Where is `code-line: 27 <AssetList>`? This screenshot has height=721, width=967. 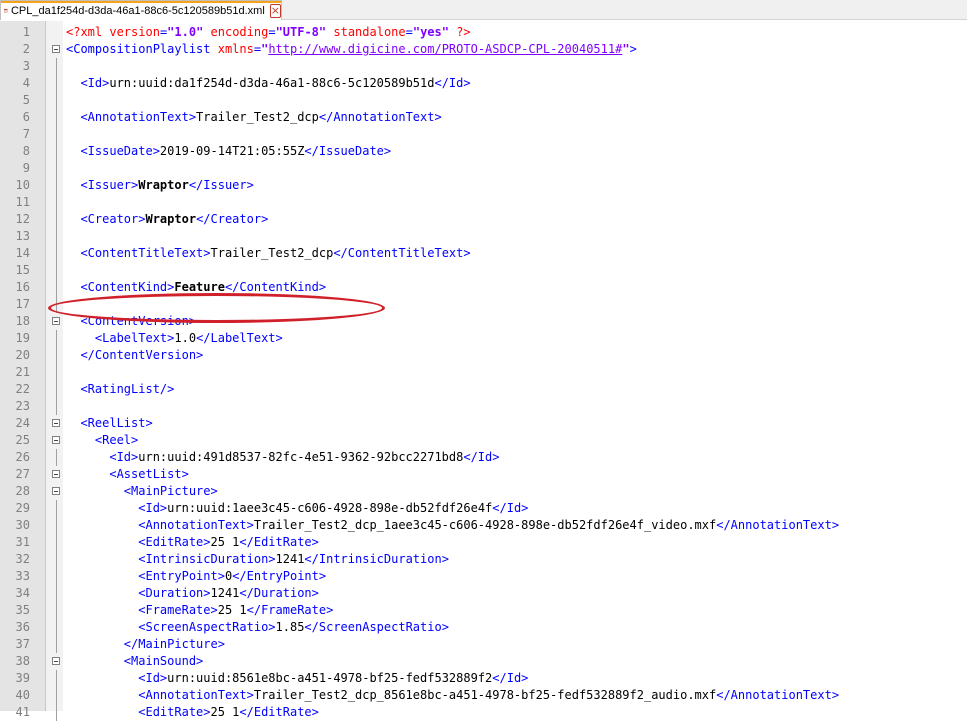 code-line: 27 <AssetList> is located at coordinates (483, 474).